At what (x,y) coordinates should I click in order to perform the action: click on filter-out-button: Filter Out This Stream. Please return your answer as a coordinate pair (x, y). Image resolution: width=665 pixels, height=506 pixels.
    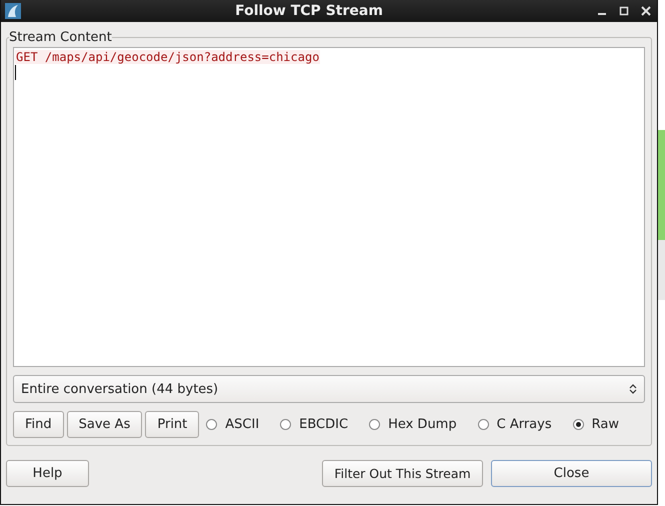
    Looking at the image, I should click on (402, 473).